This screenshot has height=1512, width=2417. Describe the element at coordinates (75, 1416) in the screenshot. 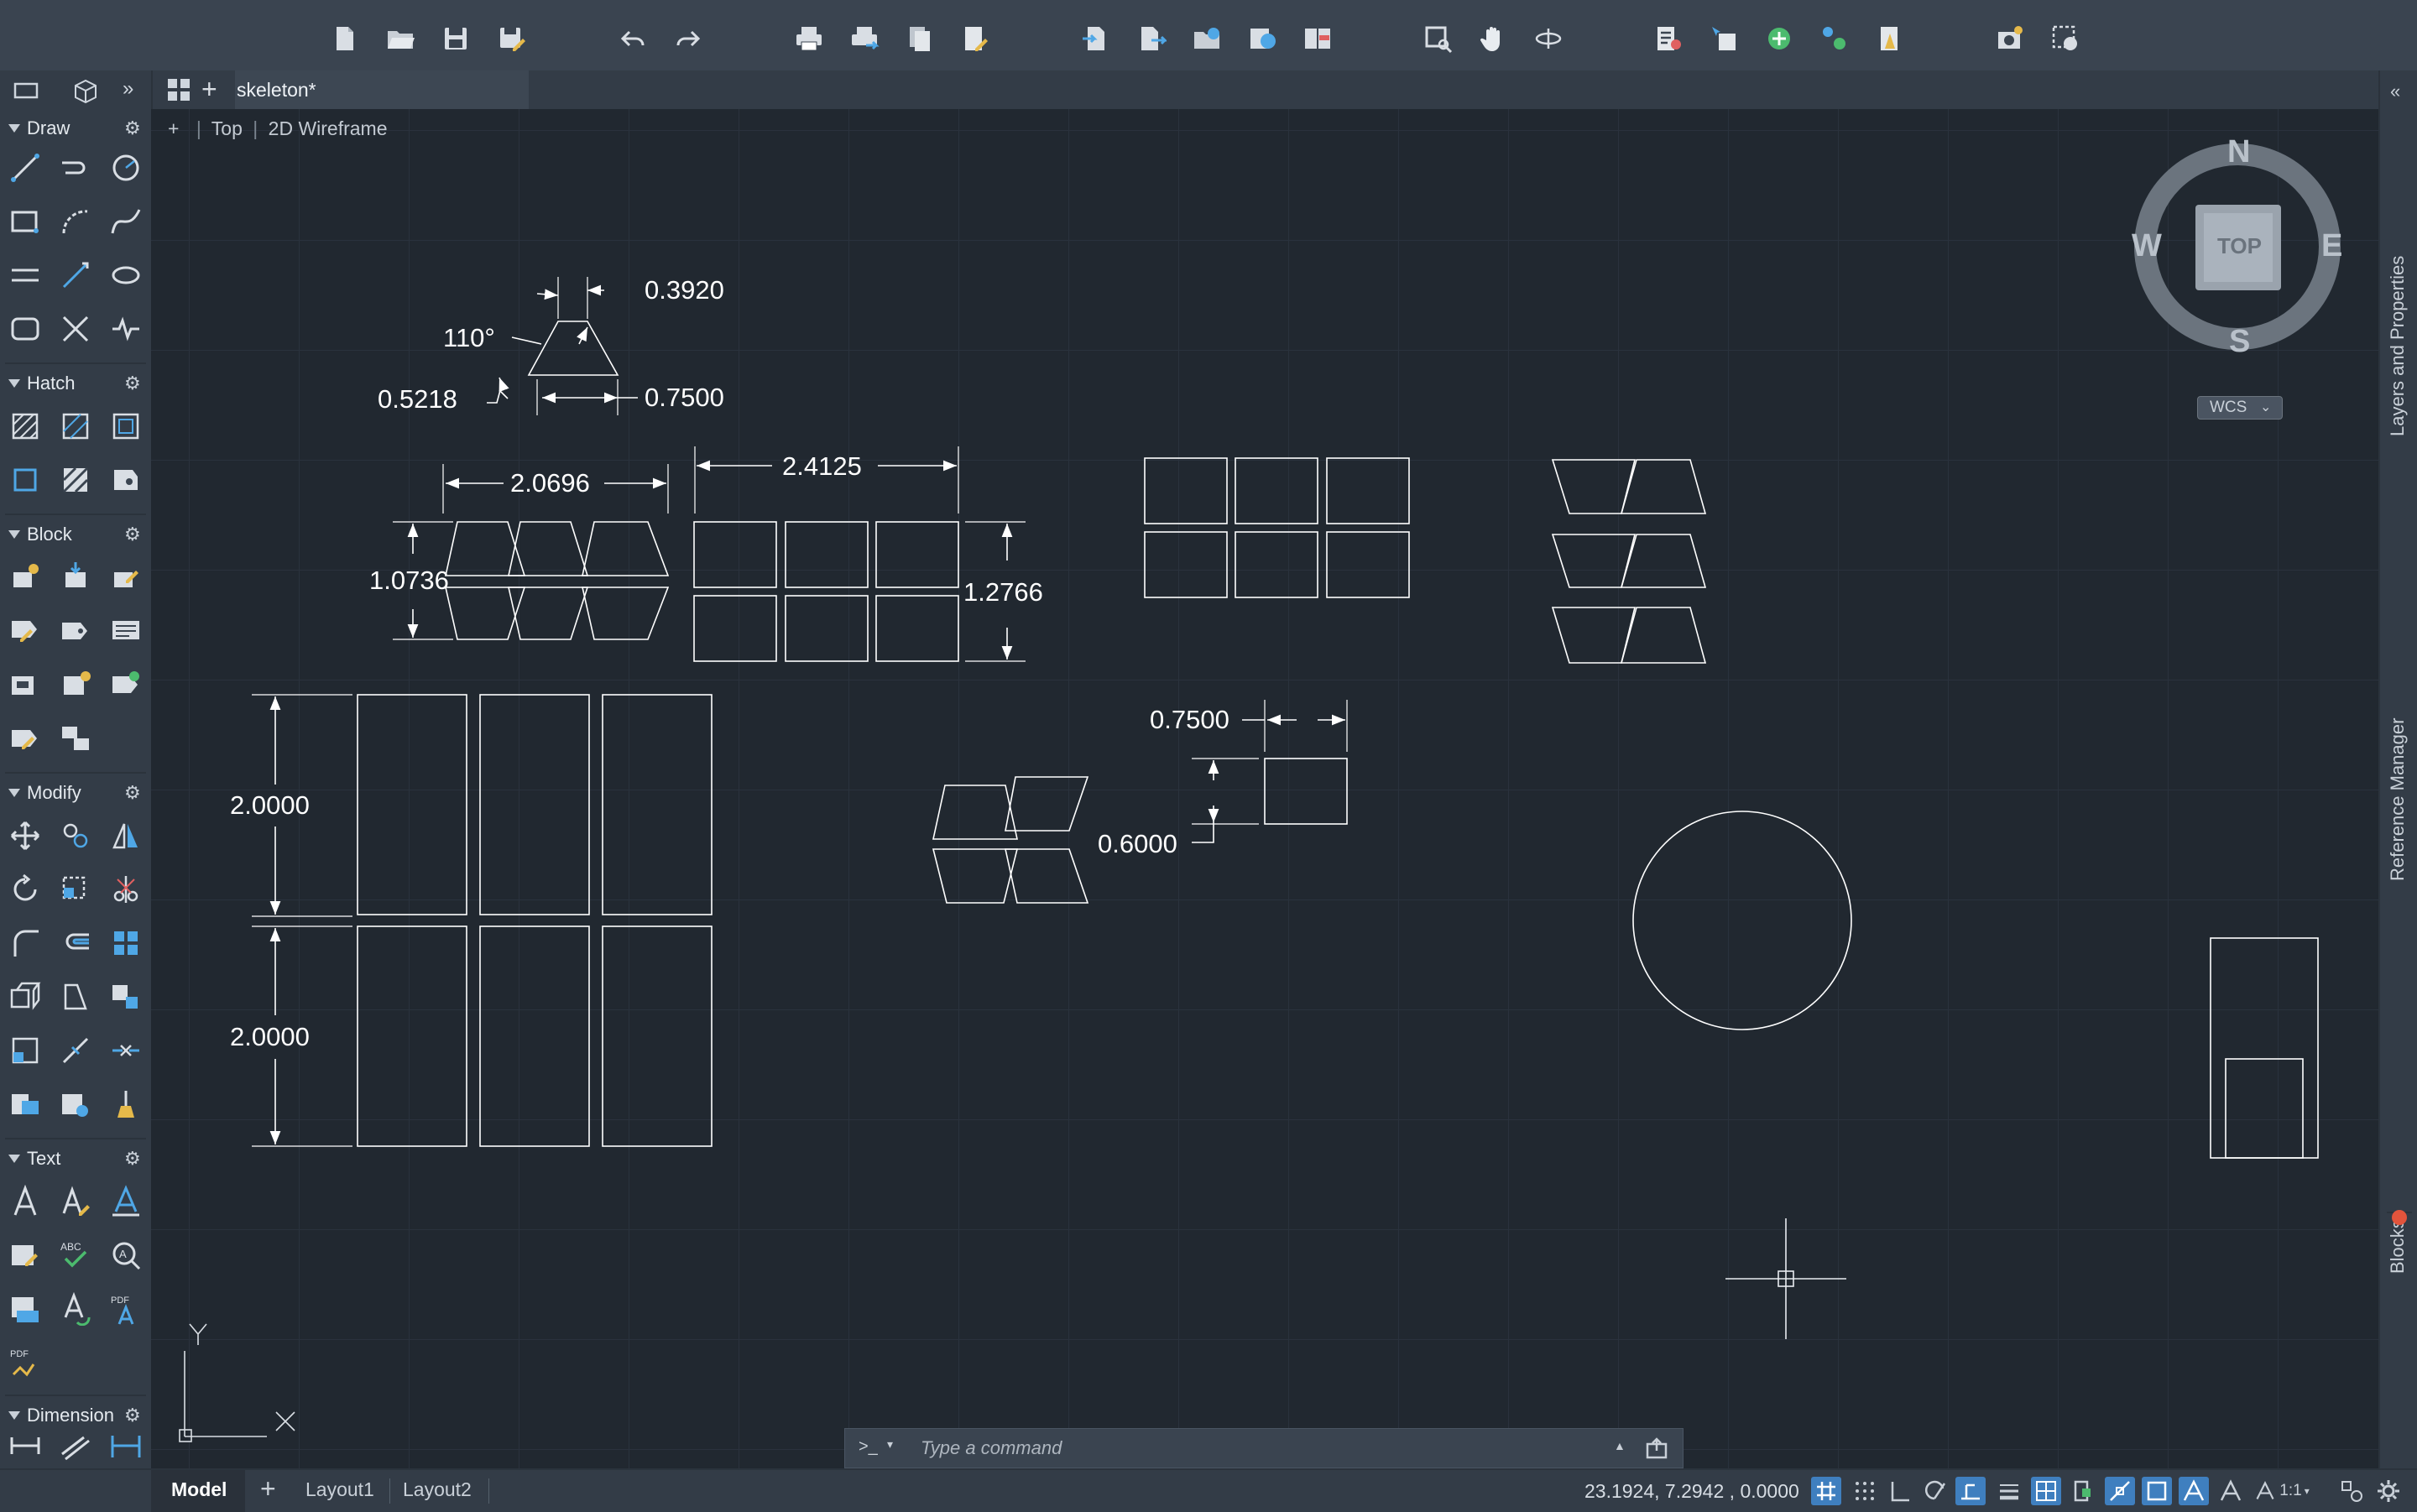

I see `dimension-panel-header: Dimension ⚙` at that location.